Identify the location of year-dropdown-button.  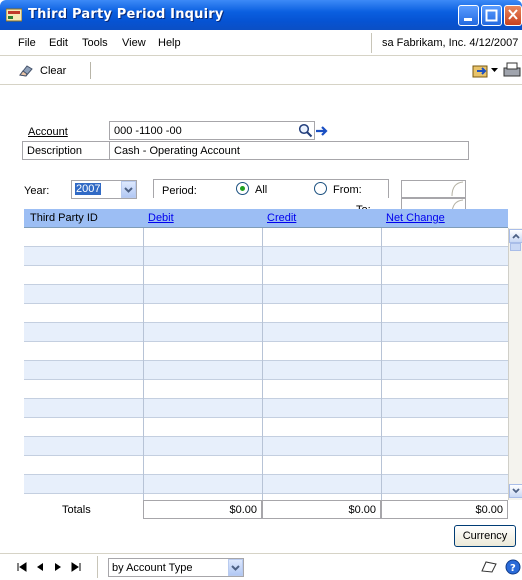
(128, 189).